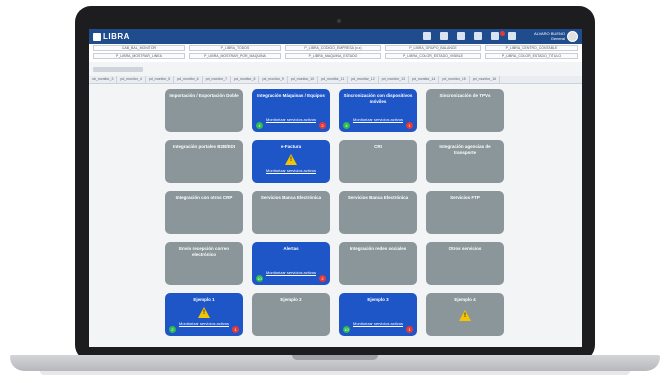 This screenshot has width=670, height=383. I want to click on tile-title: Integración redes sociales, so click(378, 248).